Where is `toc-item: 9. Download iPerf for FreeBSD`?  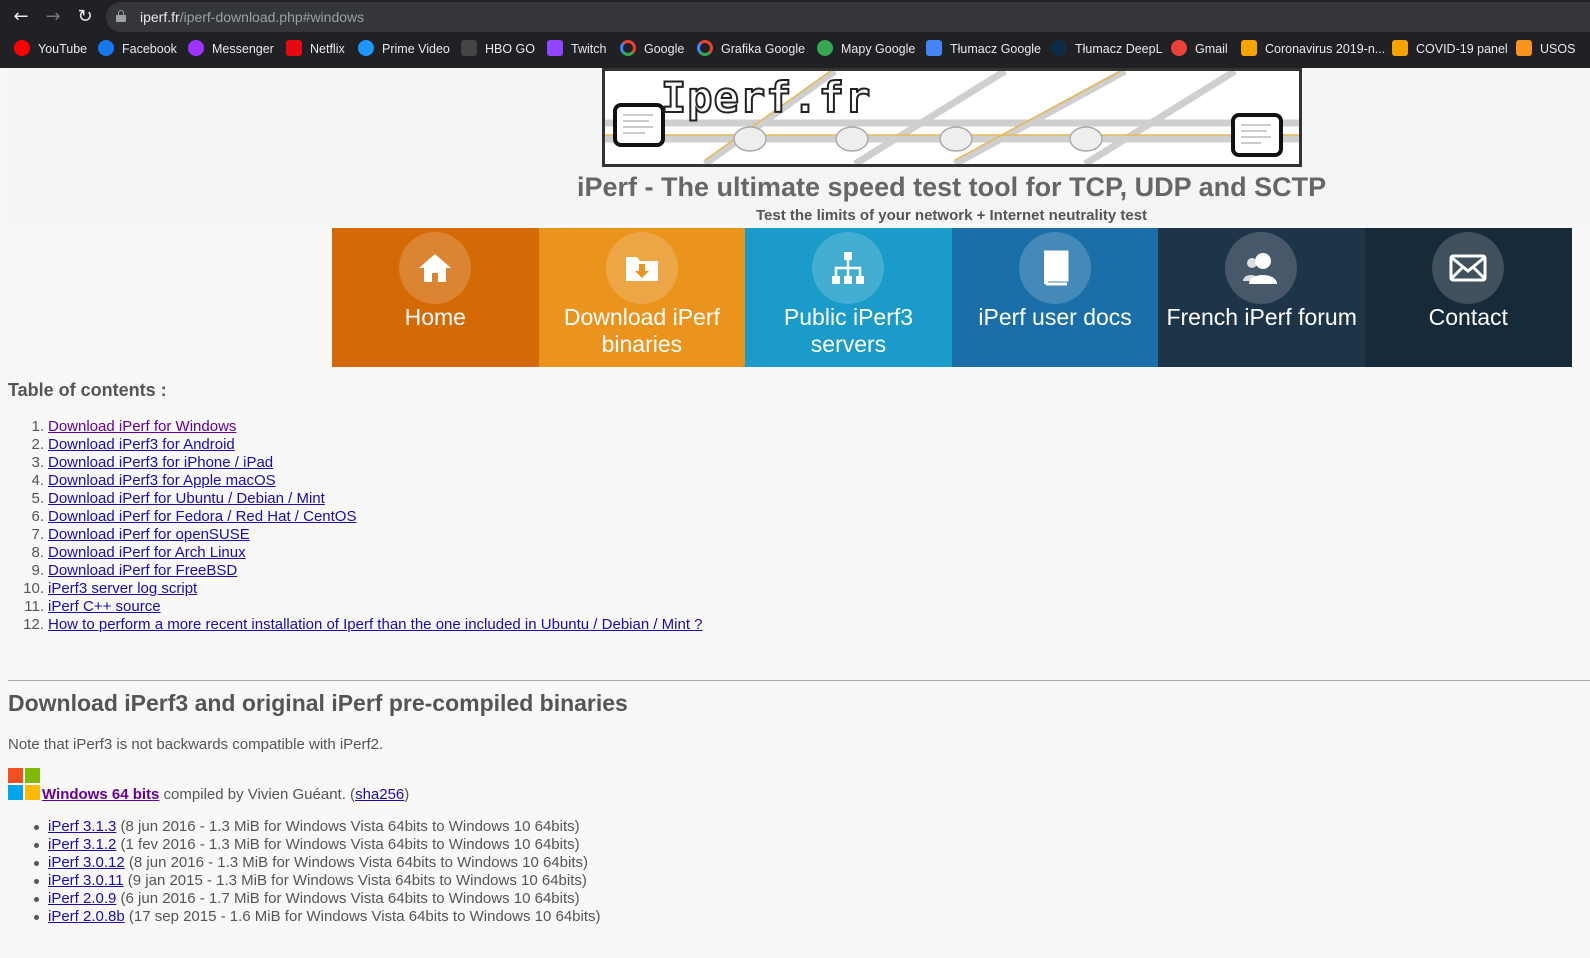
toc-item: 9. Download iPerf for FreeBSD is located at coordinates (367, 571).